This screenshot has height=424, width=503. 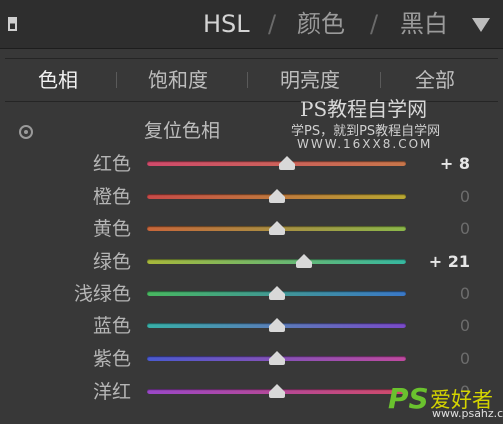 I want to click on slider-row-green: 绿色 + 21, so click(x=251, y=262).